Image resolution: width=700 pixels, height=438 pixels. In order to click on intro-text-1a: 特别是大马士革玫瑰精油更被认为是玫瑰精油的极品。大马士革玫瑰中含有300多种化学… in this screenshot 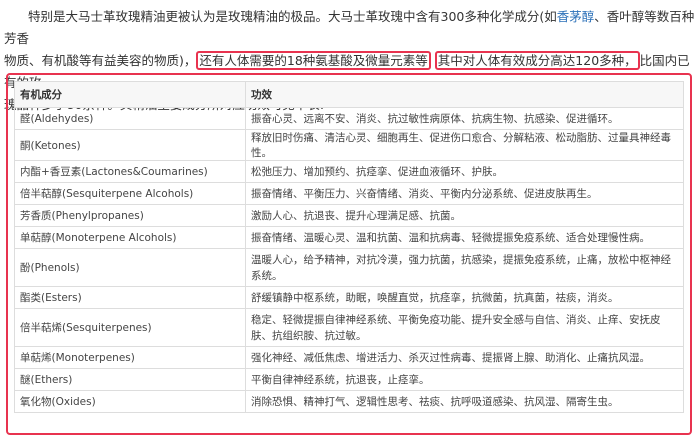, I will do `click(292, 16)`.